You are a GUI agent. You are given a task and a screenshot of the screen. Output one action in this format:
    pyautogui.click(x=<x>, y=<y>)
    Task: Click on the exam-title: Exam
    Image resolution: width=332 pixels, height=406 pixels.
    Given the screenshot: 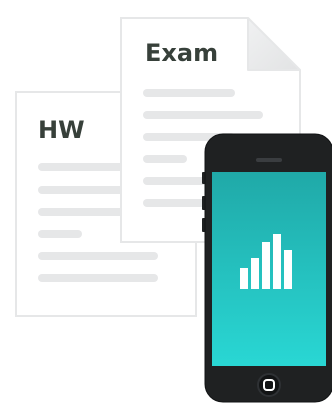 What is the action you would take?
    pyautogui.click(x=181, y=53)
    